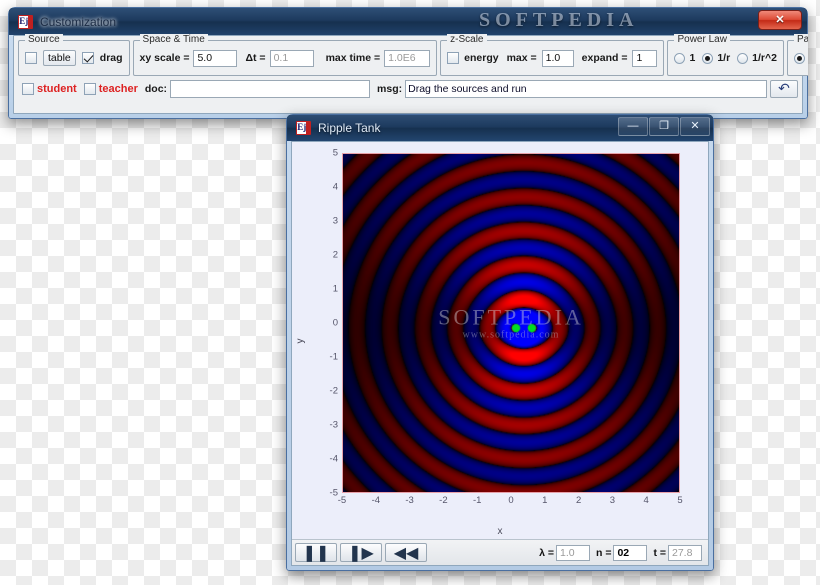  Describe the element at coordinates (695, 126) in the screenshot. I see `close-icon: ✕` at that location.